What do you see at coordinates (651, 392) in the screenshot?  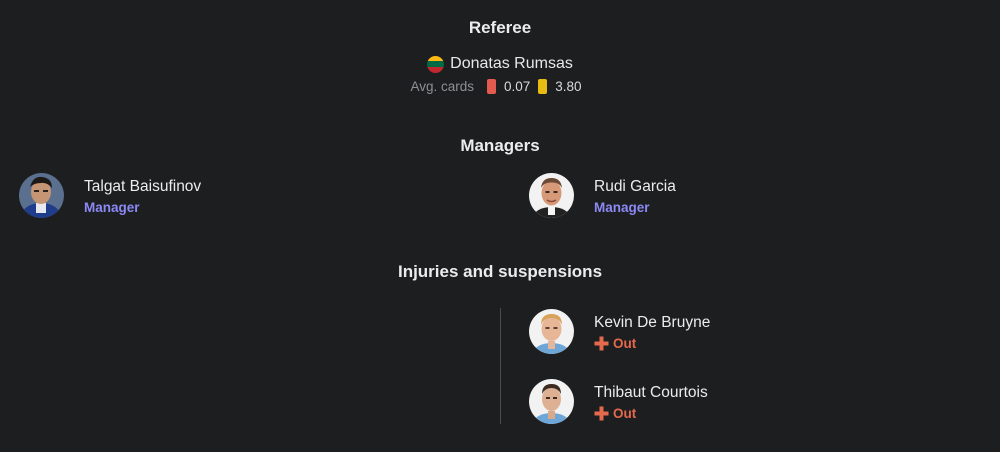 I see `player-name: Thibaut Courtois` at bounding box center [651, 392].